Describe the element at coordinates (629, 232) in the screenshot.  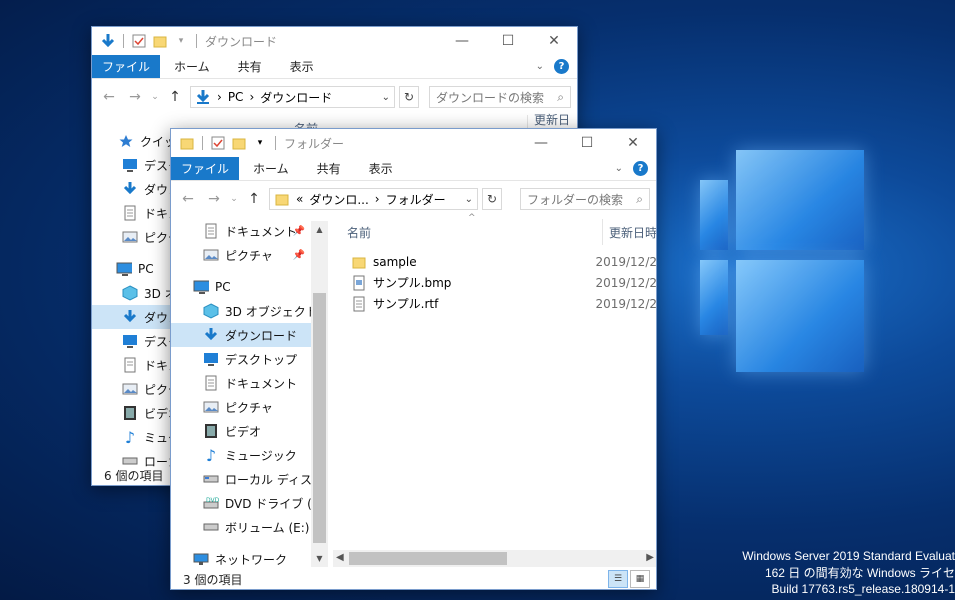
I see `column-header-date: 更新日時` at that location.